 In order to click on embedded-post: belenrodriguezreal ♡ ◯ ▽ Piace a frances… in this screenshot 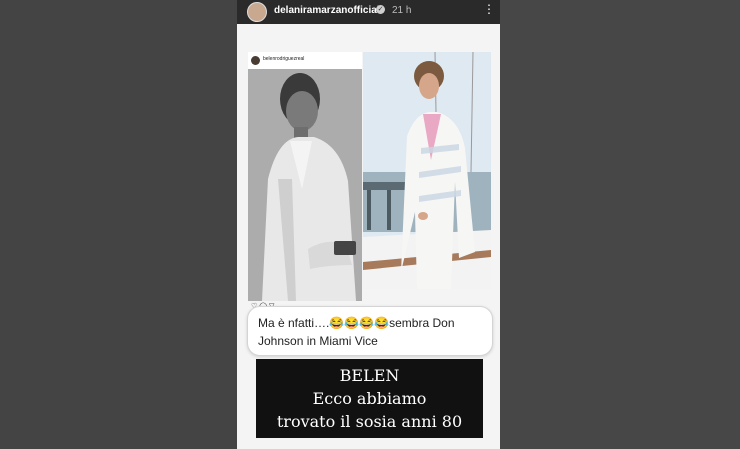, I will do `click(305, 196)`.